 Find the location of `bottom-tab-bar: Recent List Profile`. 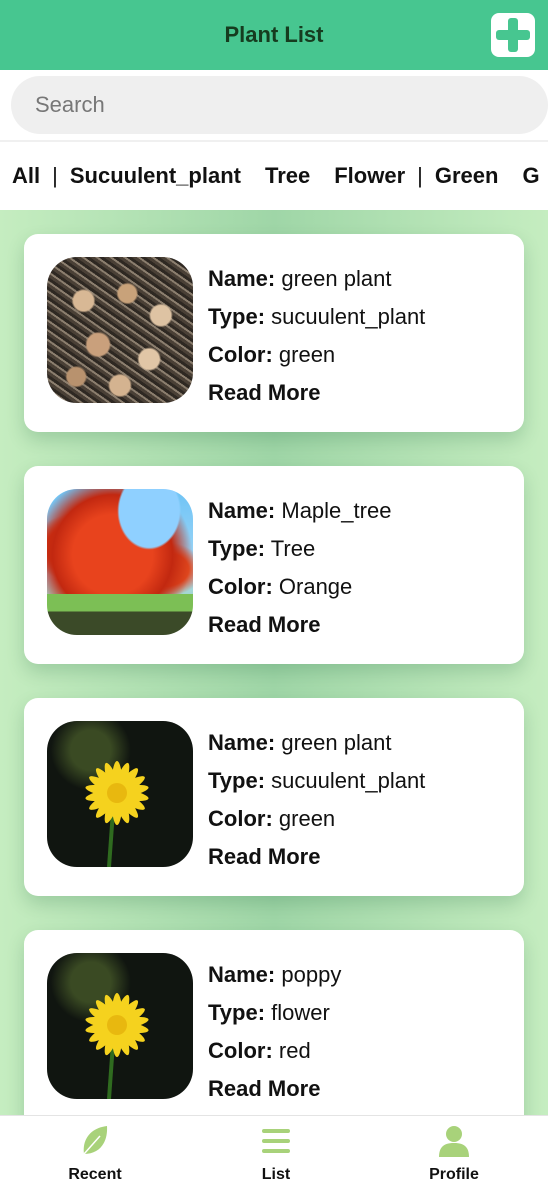

bottom-tab-bar: Recent List Profile is located at coordinates (274, 1151).